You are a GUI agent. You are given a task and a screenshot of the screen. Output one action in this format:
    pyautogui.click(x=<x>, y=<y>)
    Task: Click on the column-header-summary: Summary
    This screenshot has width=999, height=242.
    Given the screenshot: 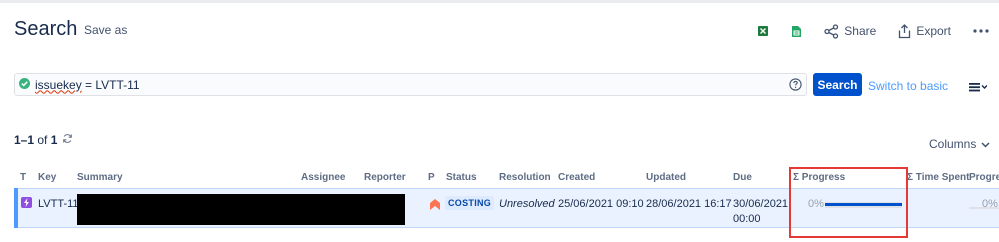 What is the action you would take?
    pyautogui.click(x=100, y=177)
    